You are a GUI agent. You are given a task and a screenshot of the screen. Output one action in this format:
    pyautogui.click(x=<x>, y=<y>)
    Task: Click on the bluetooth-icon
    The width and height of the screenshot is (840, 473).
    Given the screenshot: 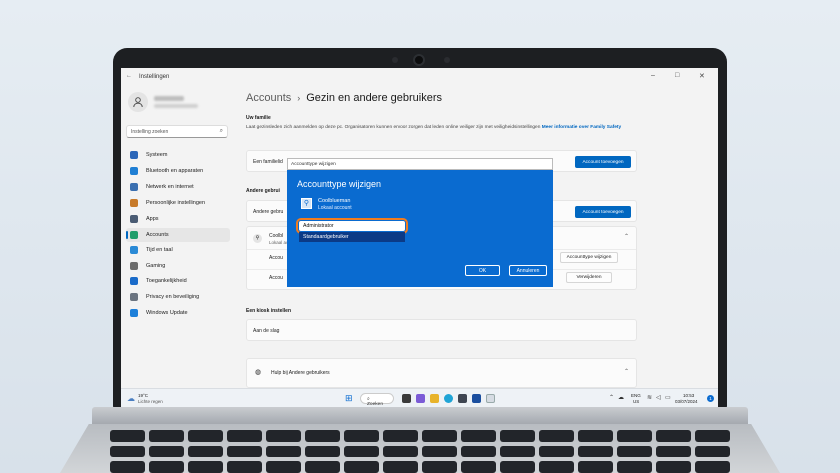 What is the action you would take?
    pyautogui.click(x=134, y=171)
    